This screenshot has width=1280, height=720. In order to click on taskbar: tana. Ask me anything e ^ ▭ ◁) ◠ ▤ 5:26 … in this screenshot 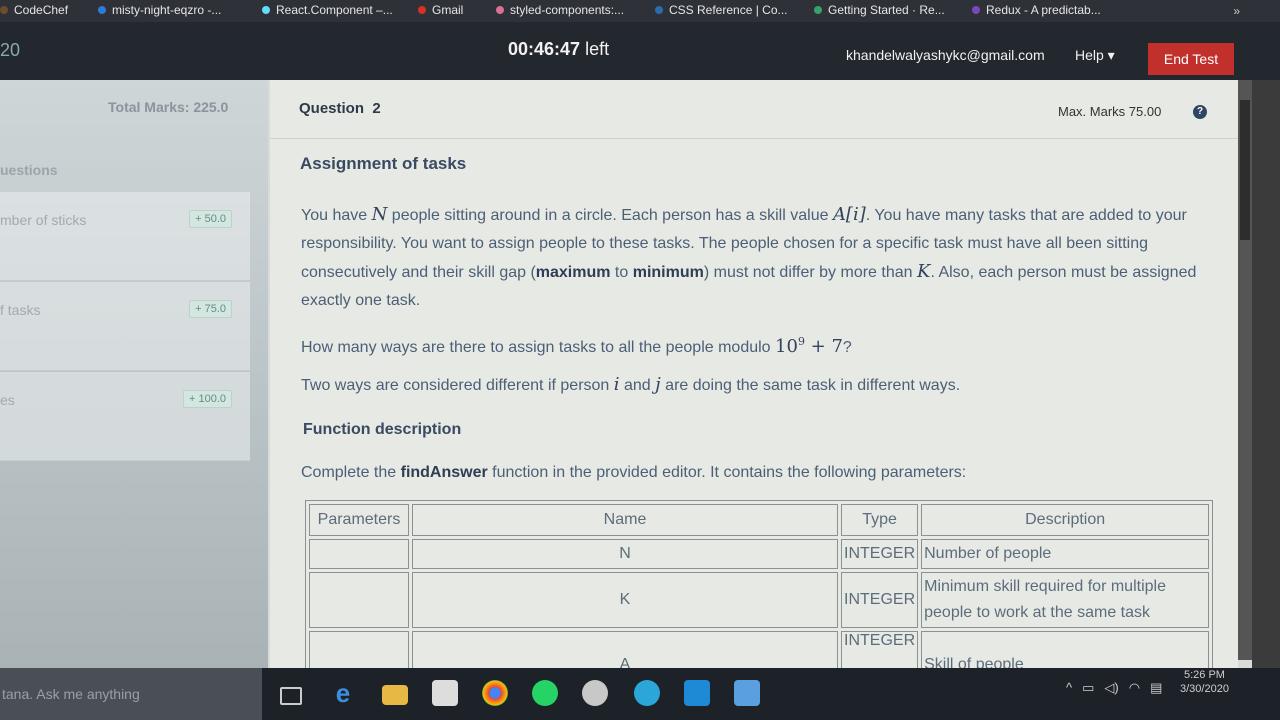, I will do `click(640, 694)`.